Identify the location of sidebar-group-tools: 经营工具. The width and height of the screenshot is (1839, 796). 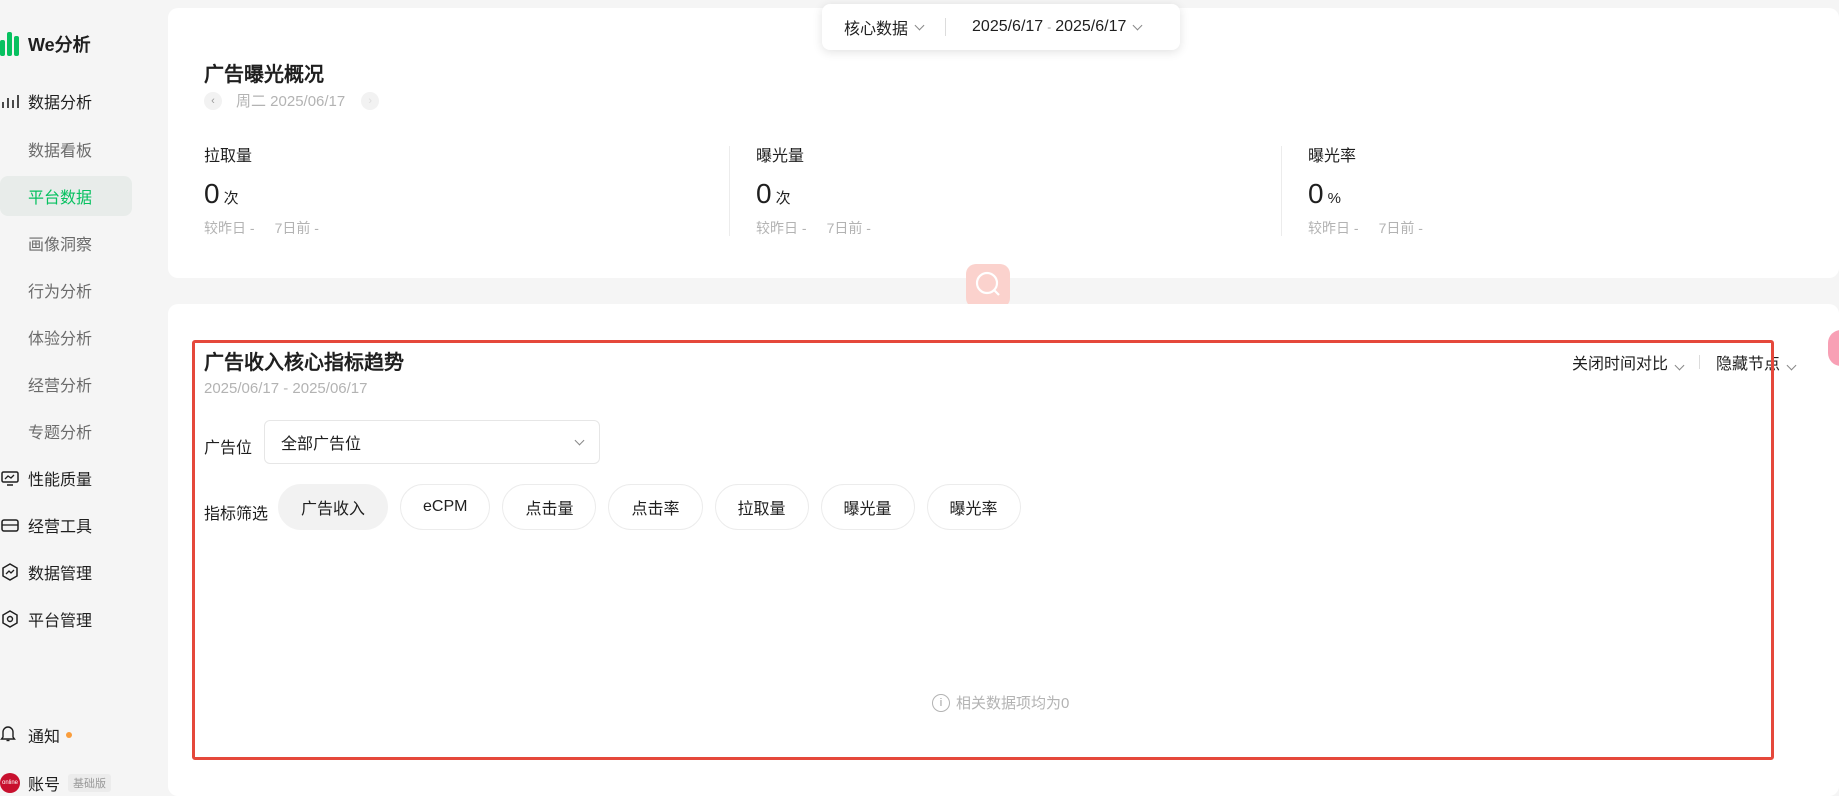
(46, 525).